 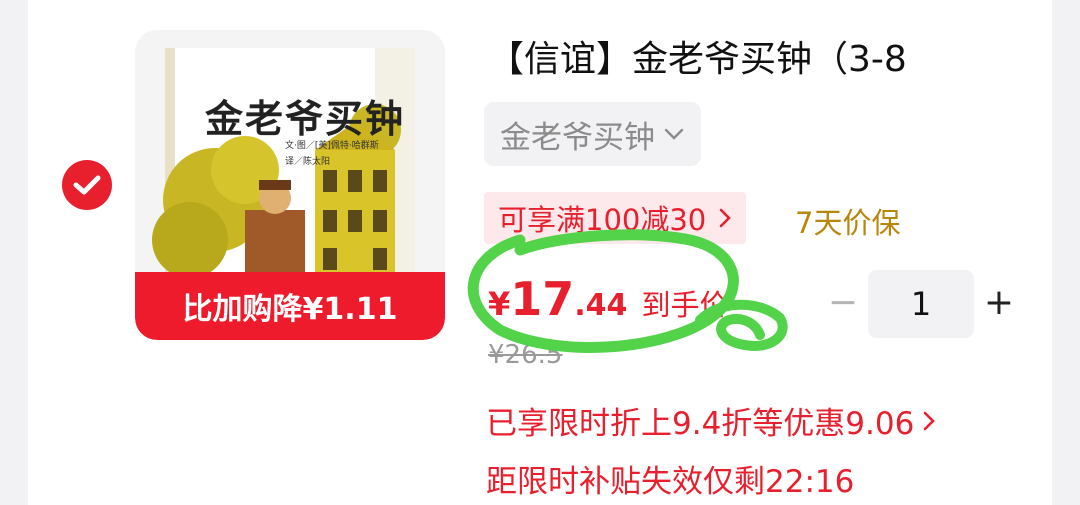 I want to click on countdown-timer: 距限时补贴失效仅剩22:16, so click(x=670, y=482).